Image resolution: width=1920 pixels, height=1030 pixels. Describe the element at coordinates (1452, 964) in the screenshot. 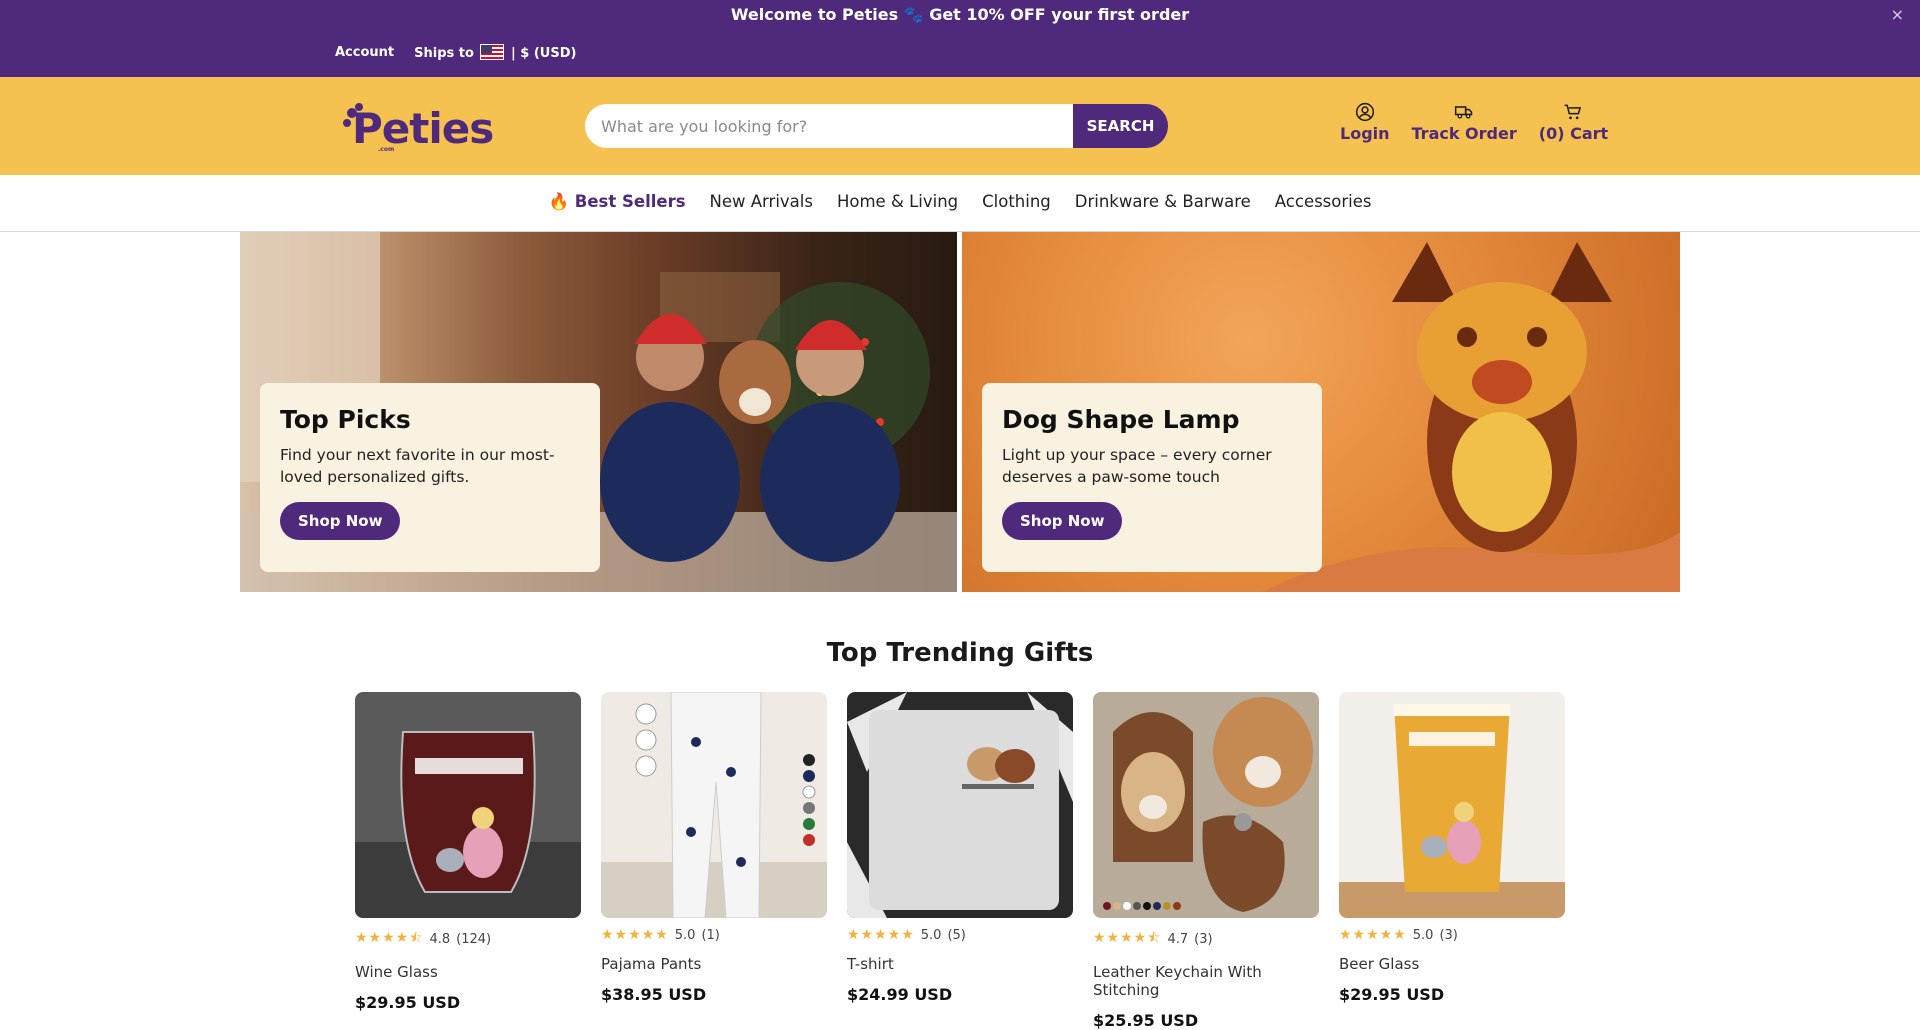

I see `product-name: Beer Glass` at that location.